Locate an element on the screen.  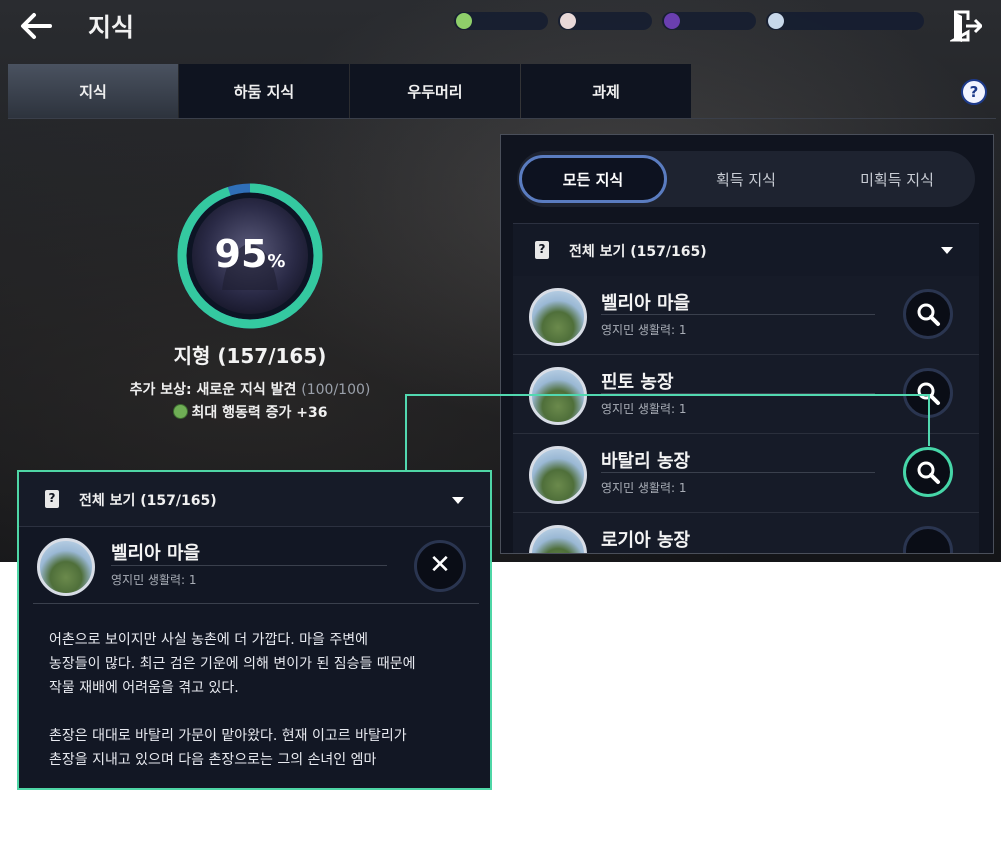
top-bar: 지식 is located at coordinates (500, 28).